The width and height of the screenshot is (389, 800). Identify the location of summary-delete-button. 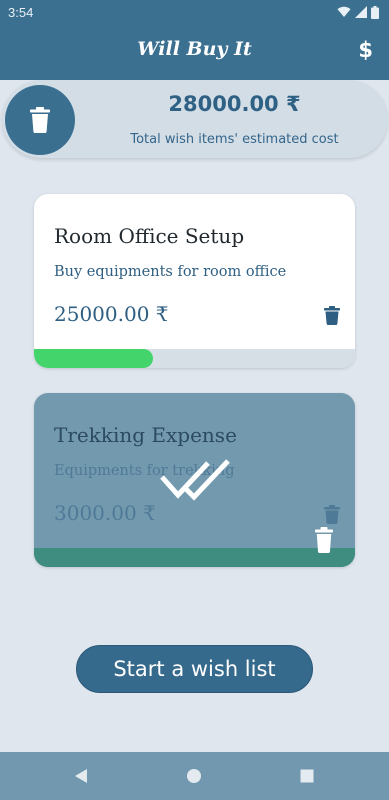
(40, 120).